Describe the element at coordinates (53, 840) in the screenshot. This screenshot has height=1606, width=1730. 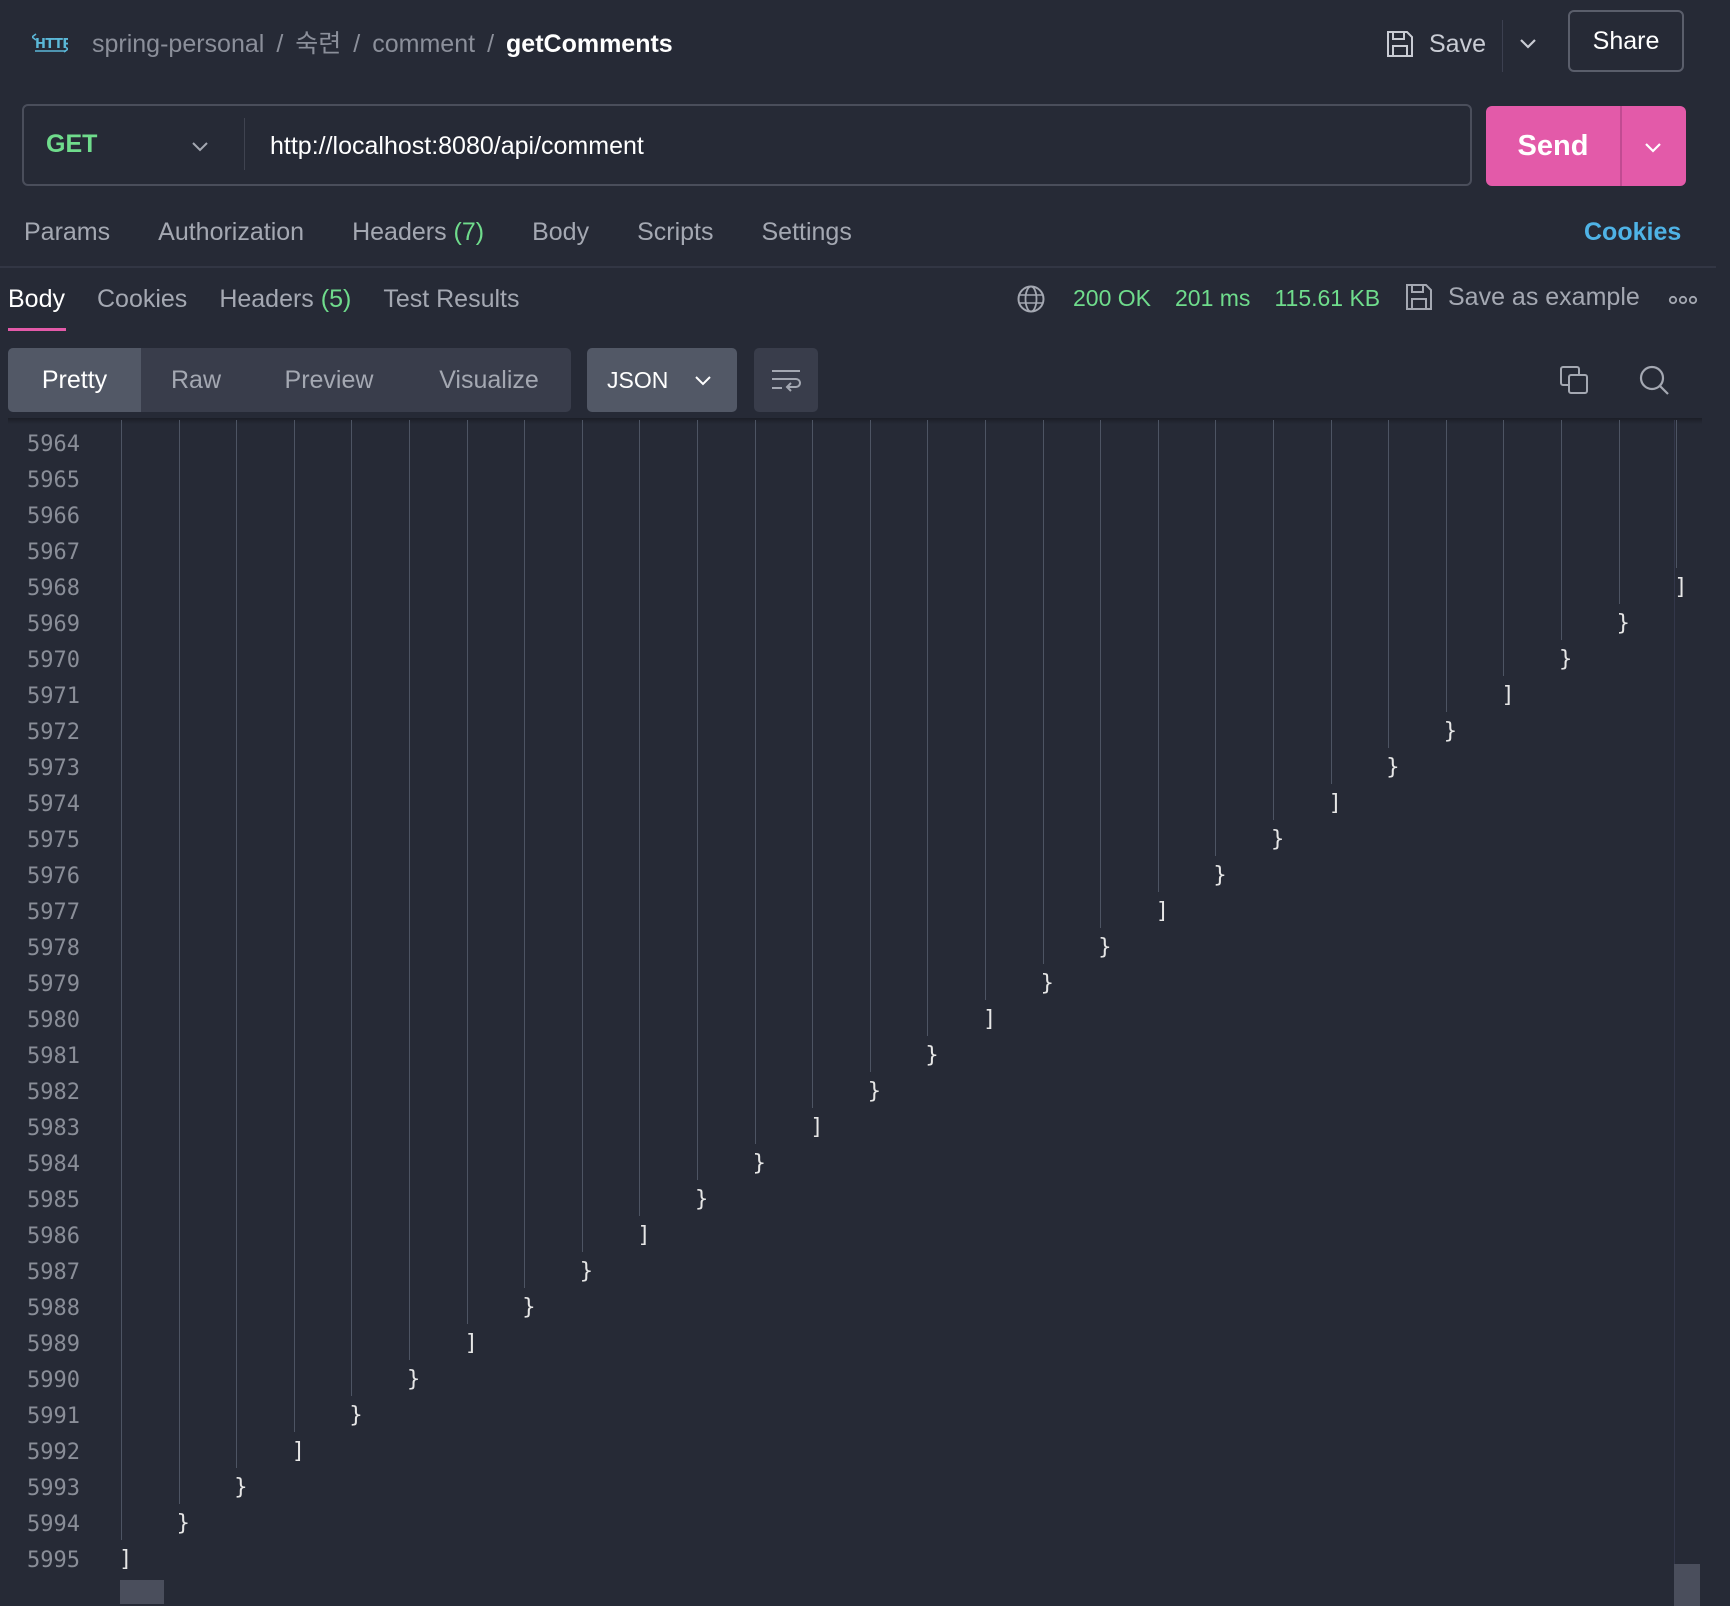
I see `line-number: 5975` at that location.